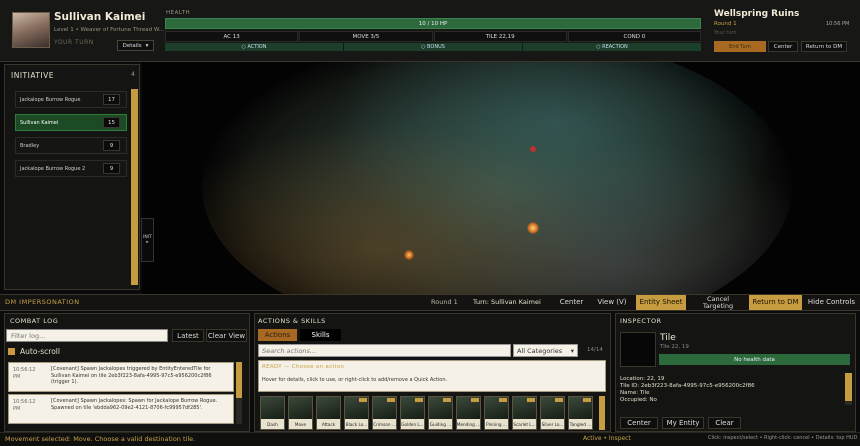 The height and width of the screenshot is (446, 860). Describe the element at coordinates (444, 302) in the screenshot. I see `dm-round: Round 1` at that location.